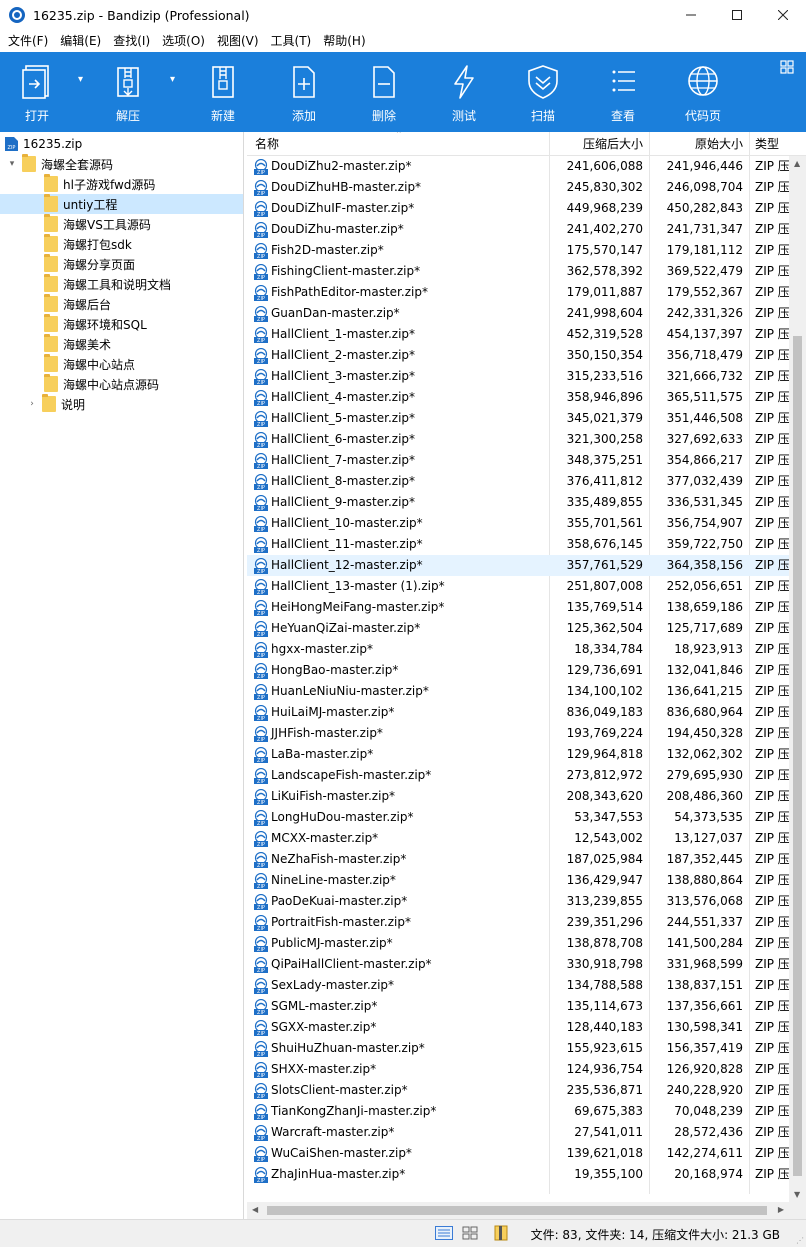 The width and height of the screenshot is (806, 1247). I want to click on scroll-up-icon: ▲, so click(797, 163).